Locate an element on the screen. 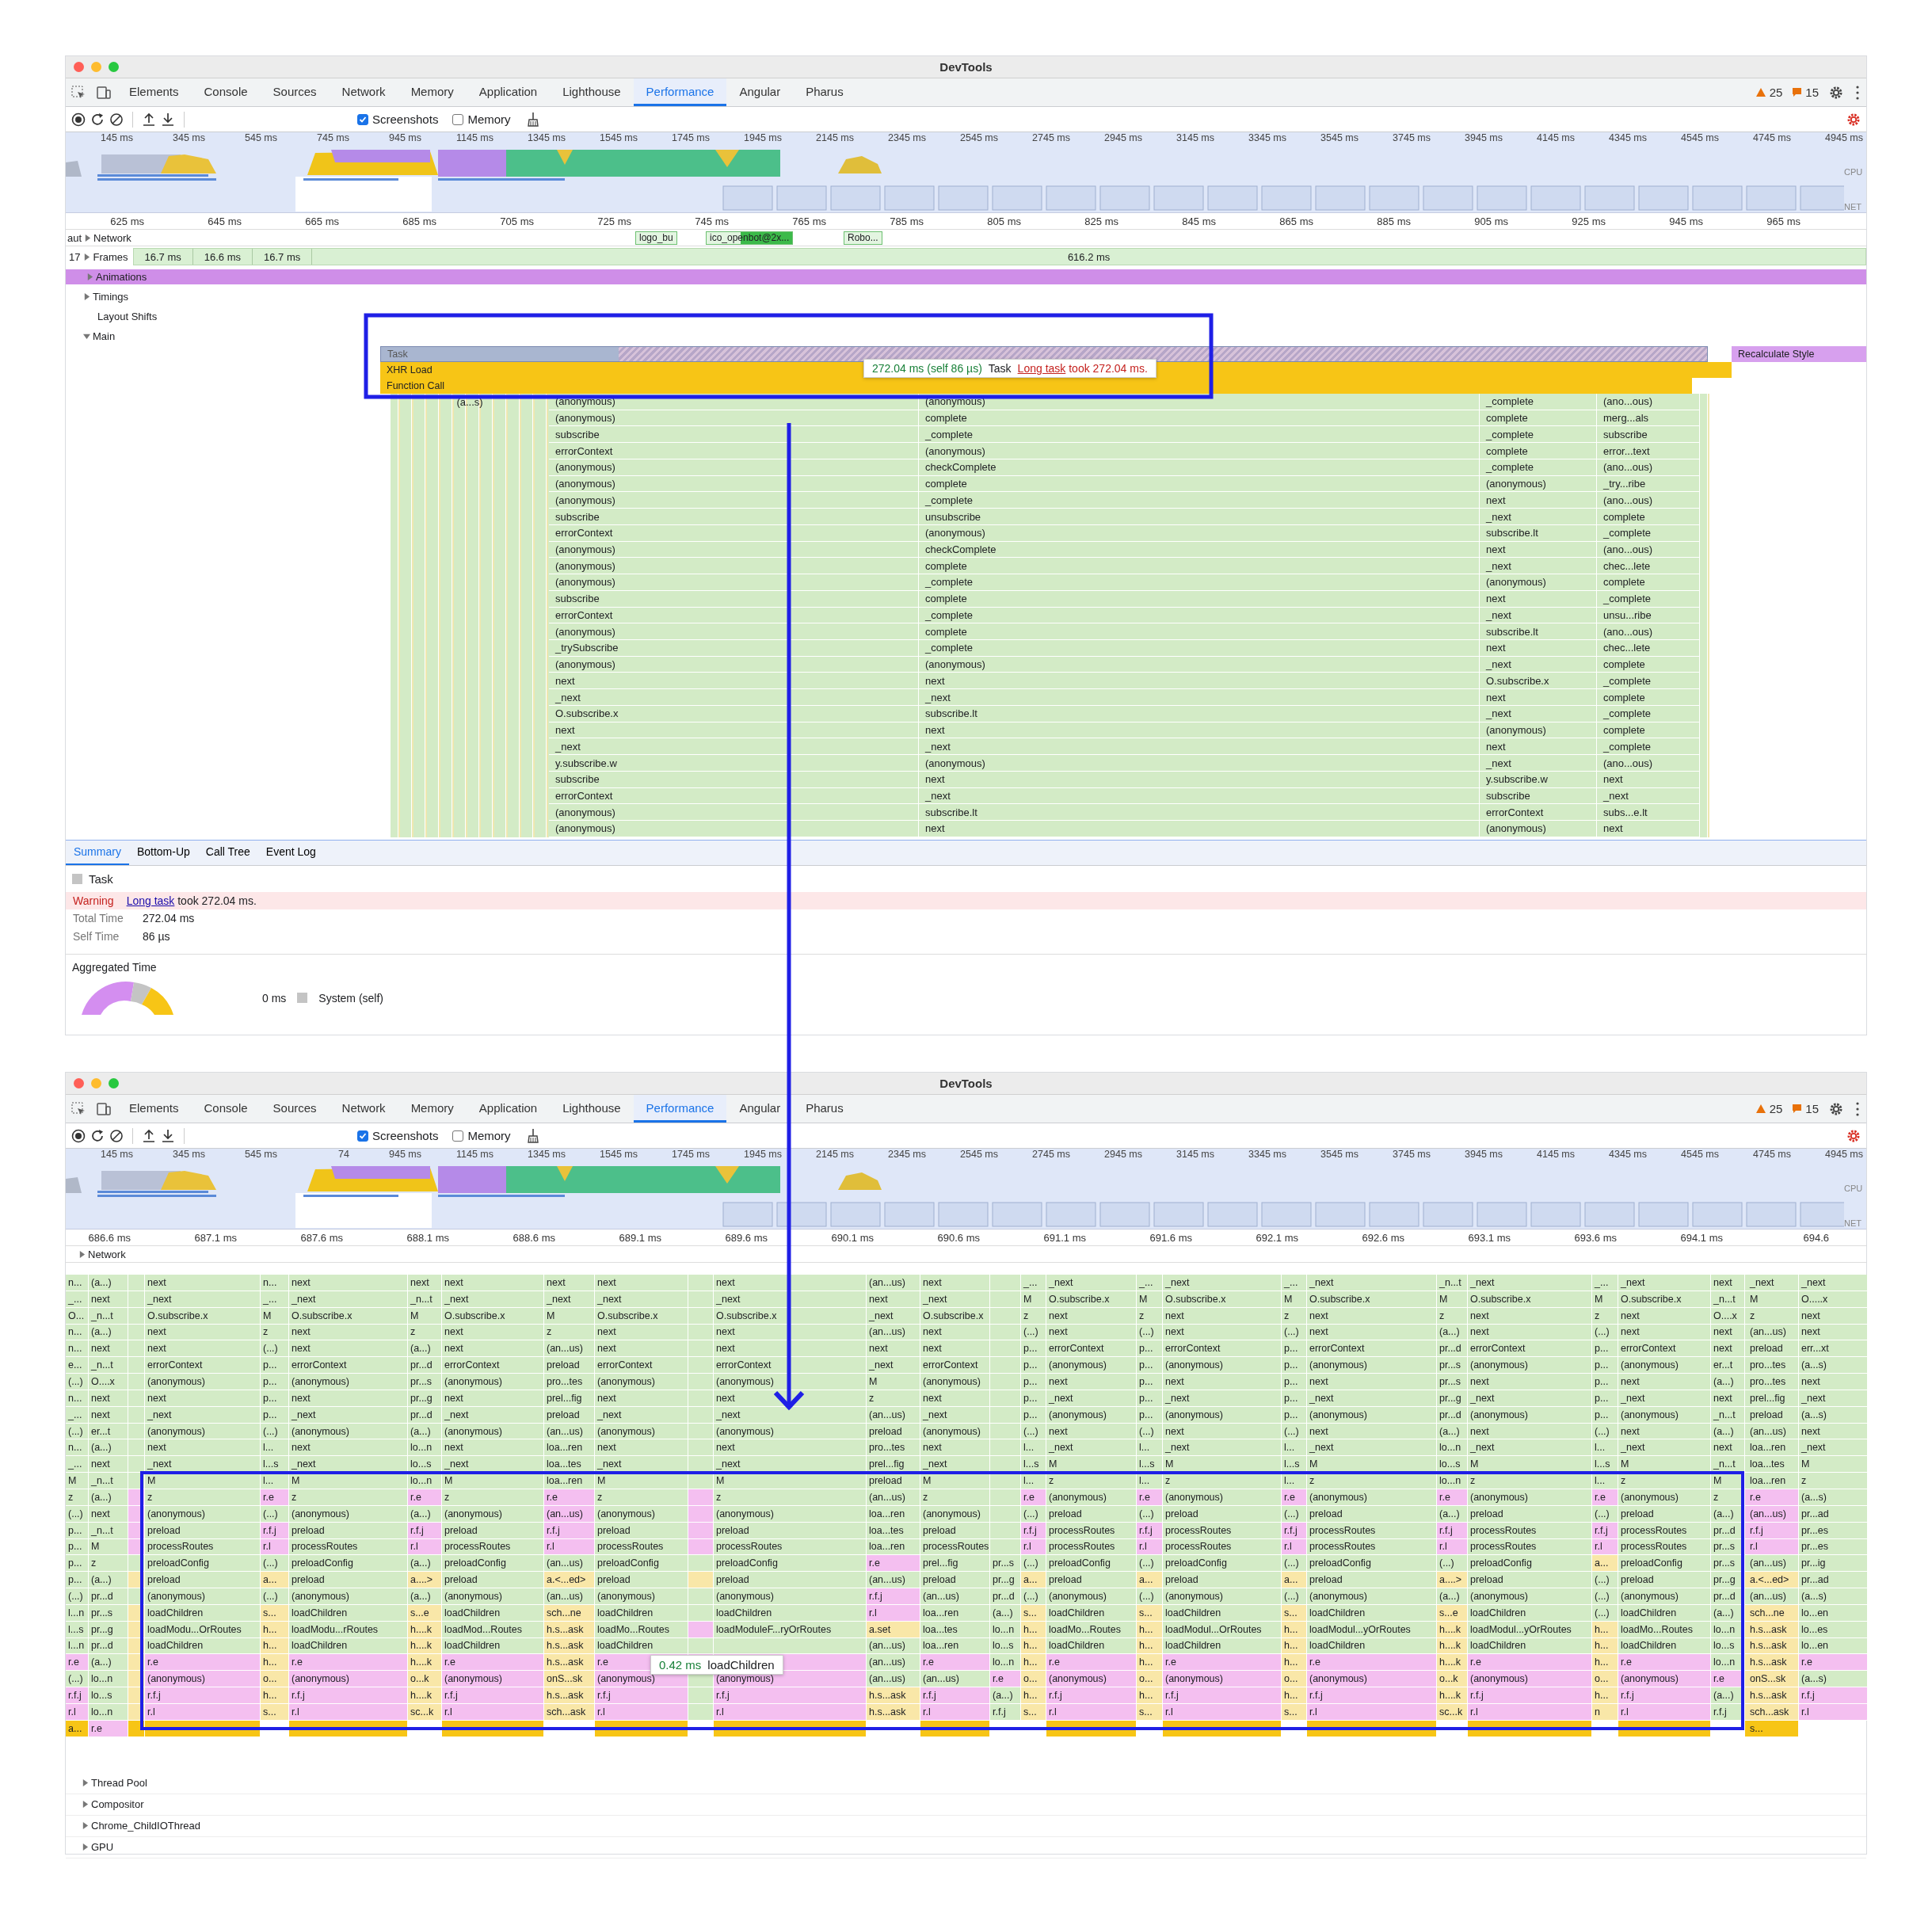 This screenshot has height=1910, width=1932. time-ruler-label: 705 ms is located at coordinates (517, 221).